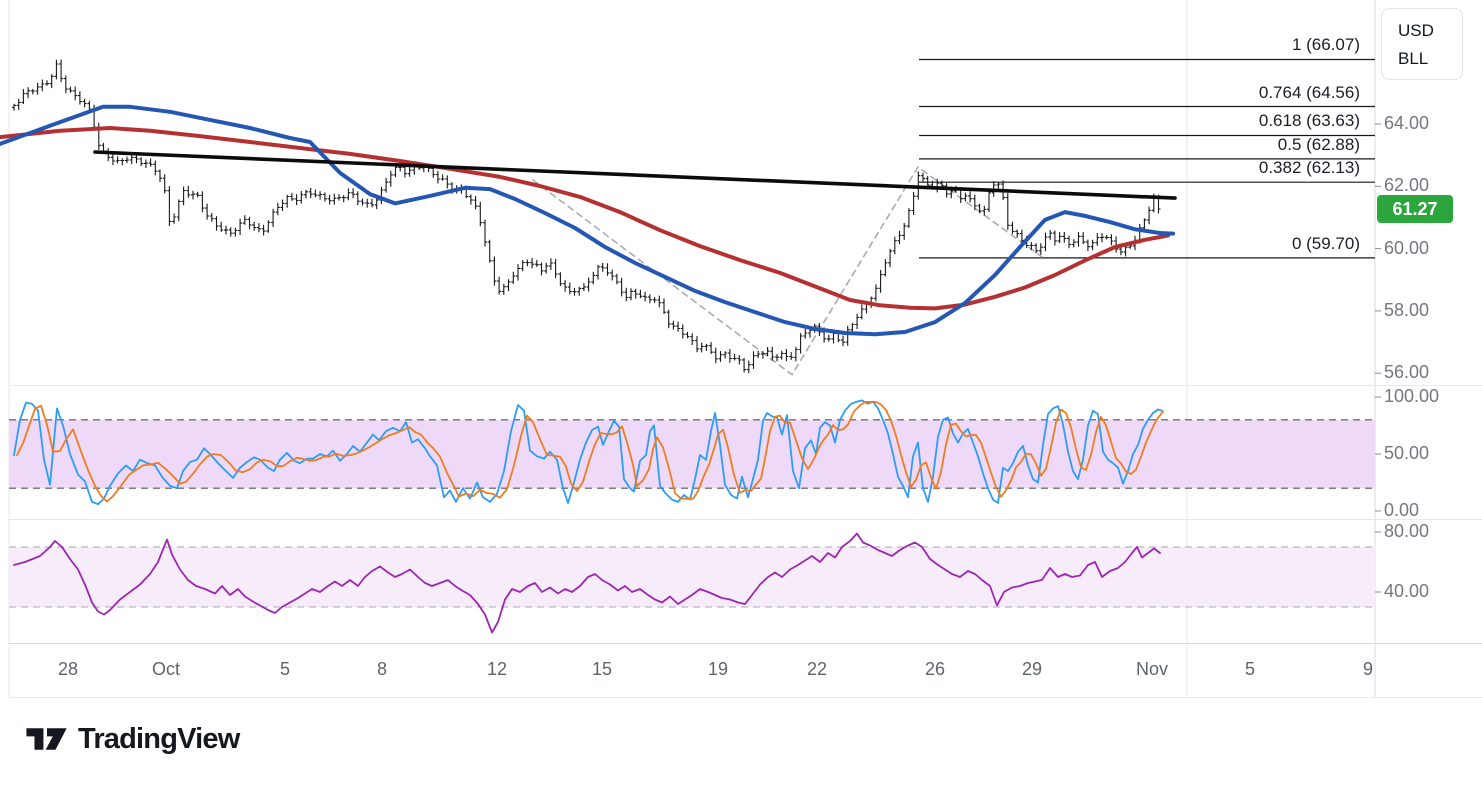  Describe the element at coordinates (602, 669) in the screenshot. I see `date-axis-label: 15` at that location.